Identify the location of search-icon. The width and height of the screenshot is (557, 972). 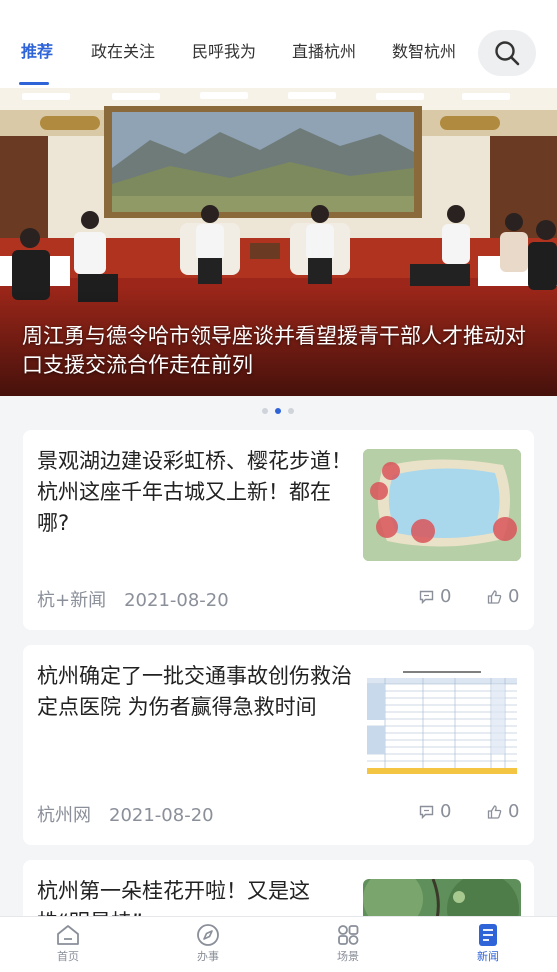
(507, 53).